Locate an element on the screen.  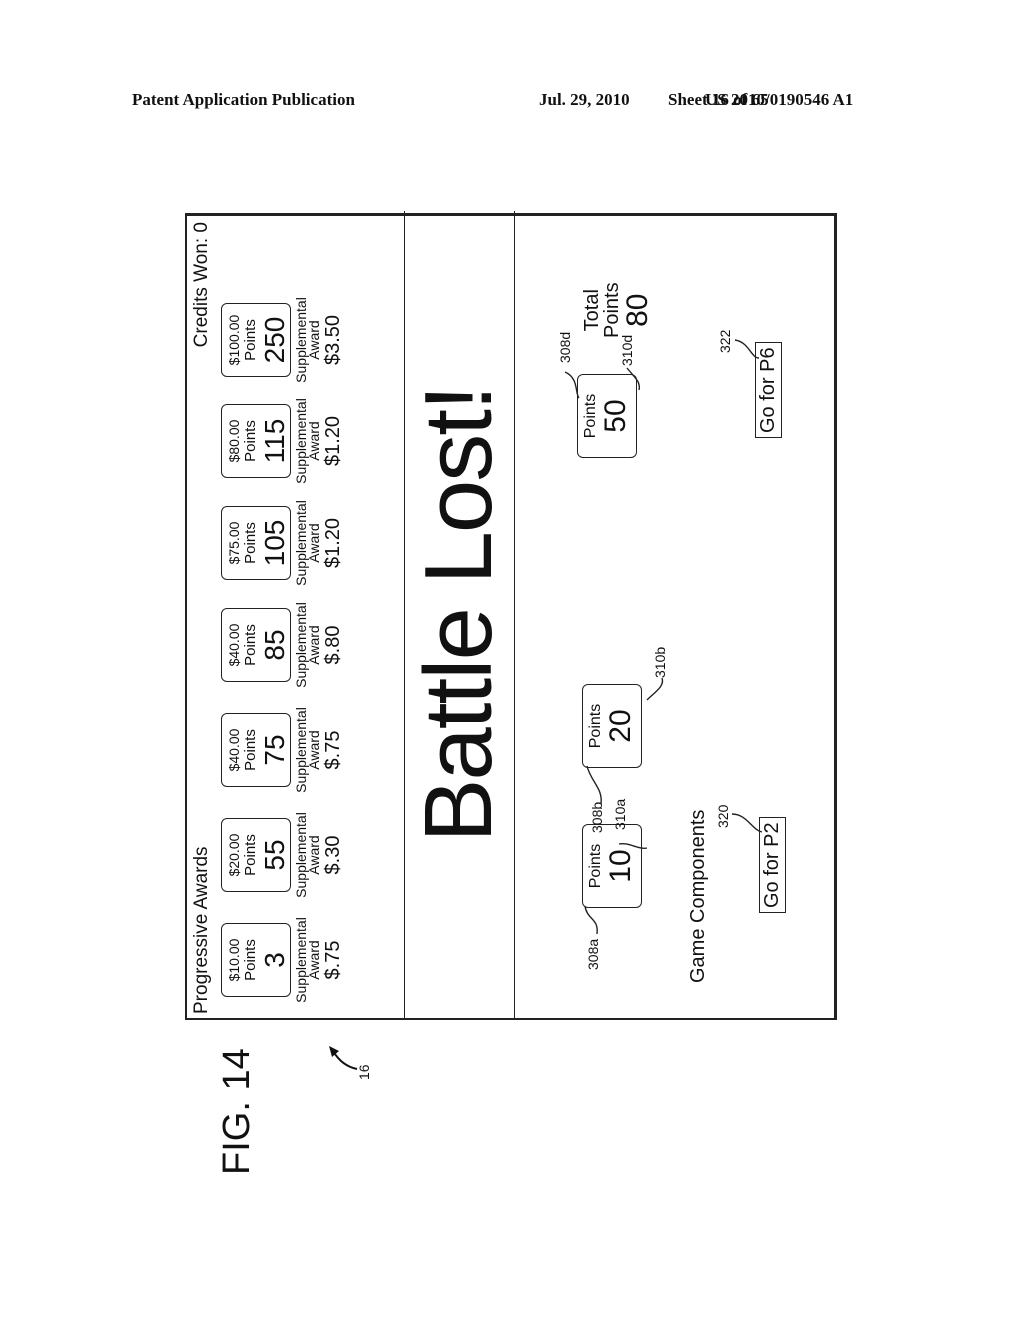
award-box: $100.00 Points 250 is located at coordinates (256, 340).